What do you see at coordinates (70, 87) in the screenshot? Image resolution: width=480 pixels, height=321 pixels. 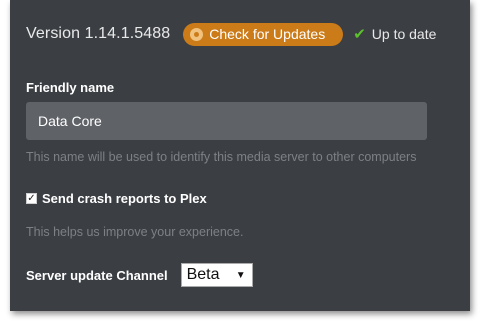 I see `friendly-name-label: Friendly name` at bounding box center [70, 87].